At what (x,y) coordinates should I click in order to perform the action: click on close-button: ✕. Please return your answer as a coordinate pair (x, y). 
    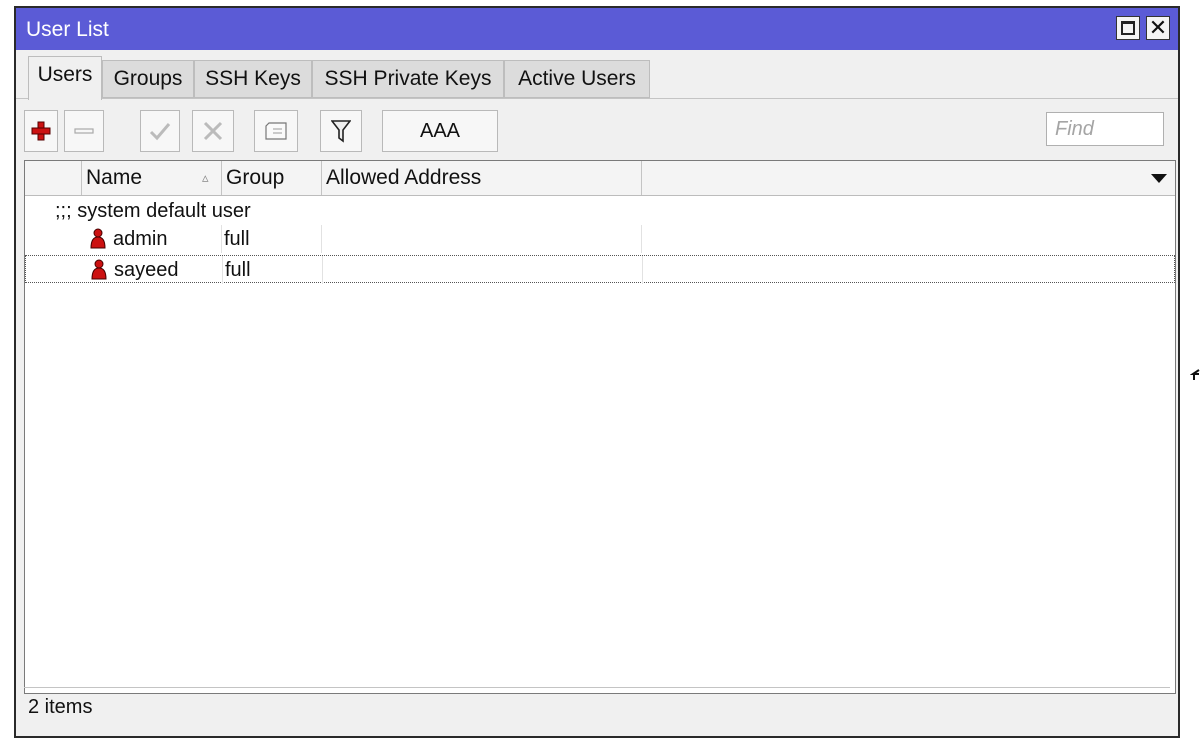
    Looking at the image, I should click on (1158, 27).